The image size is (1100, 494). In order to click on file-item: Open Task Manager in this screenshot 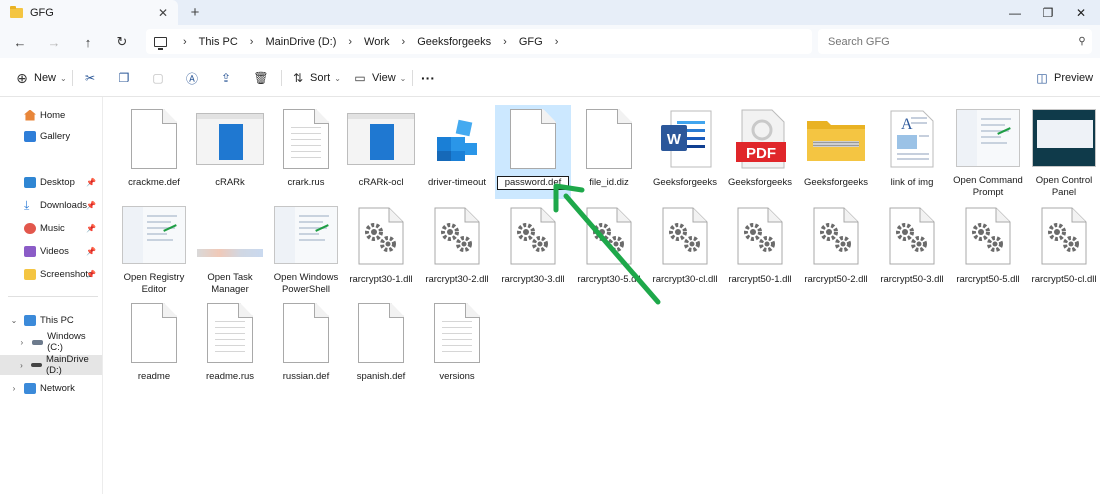, I will do `click(230, 249)`.